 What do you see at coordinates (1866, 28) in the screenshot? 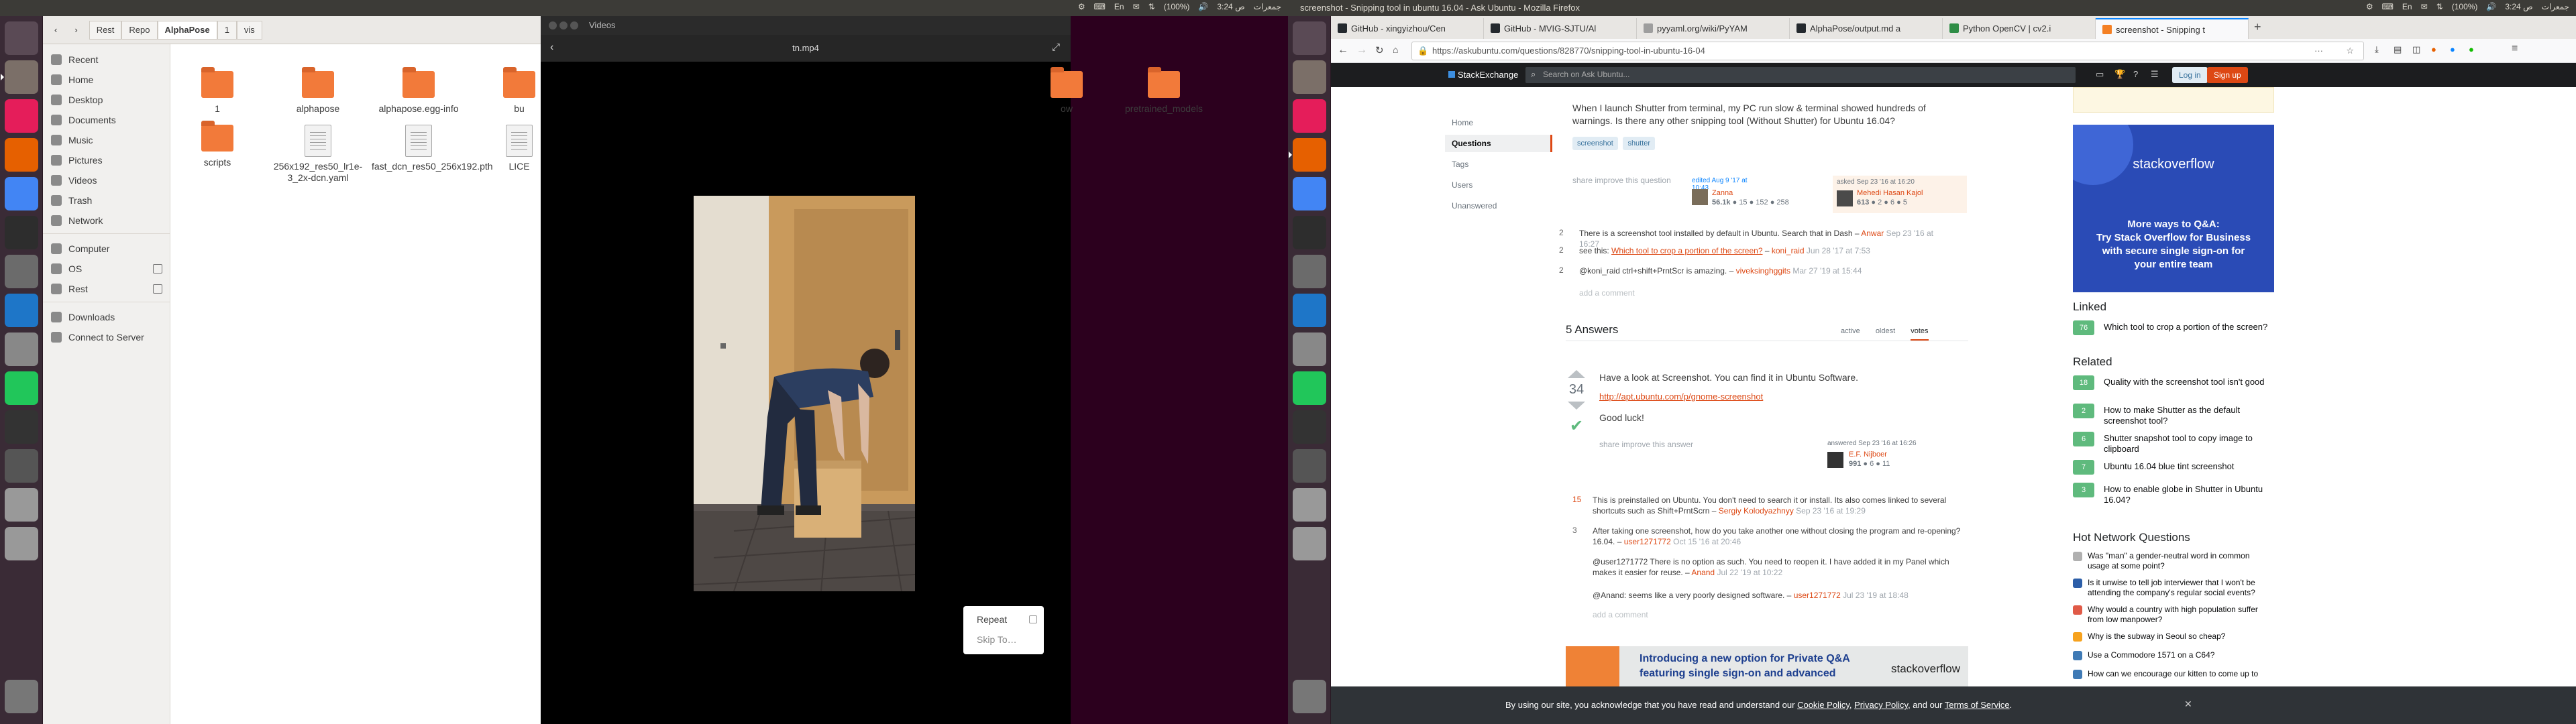
I see `browser-tab: AlphaPose/output.md a` at bounding box center [1866, 28].